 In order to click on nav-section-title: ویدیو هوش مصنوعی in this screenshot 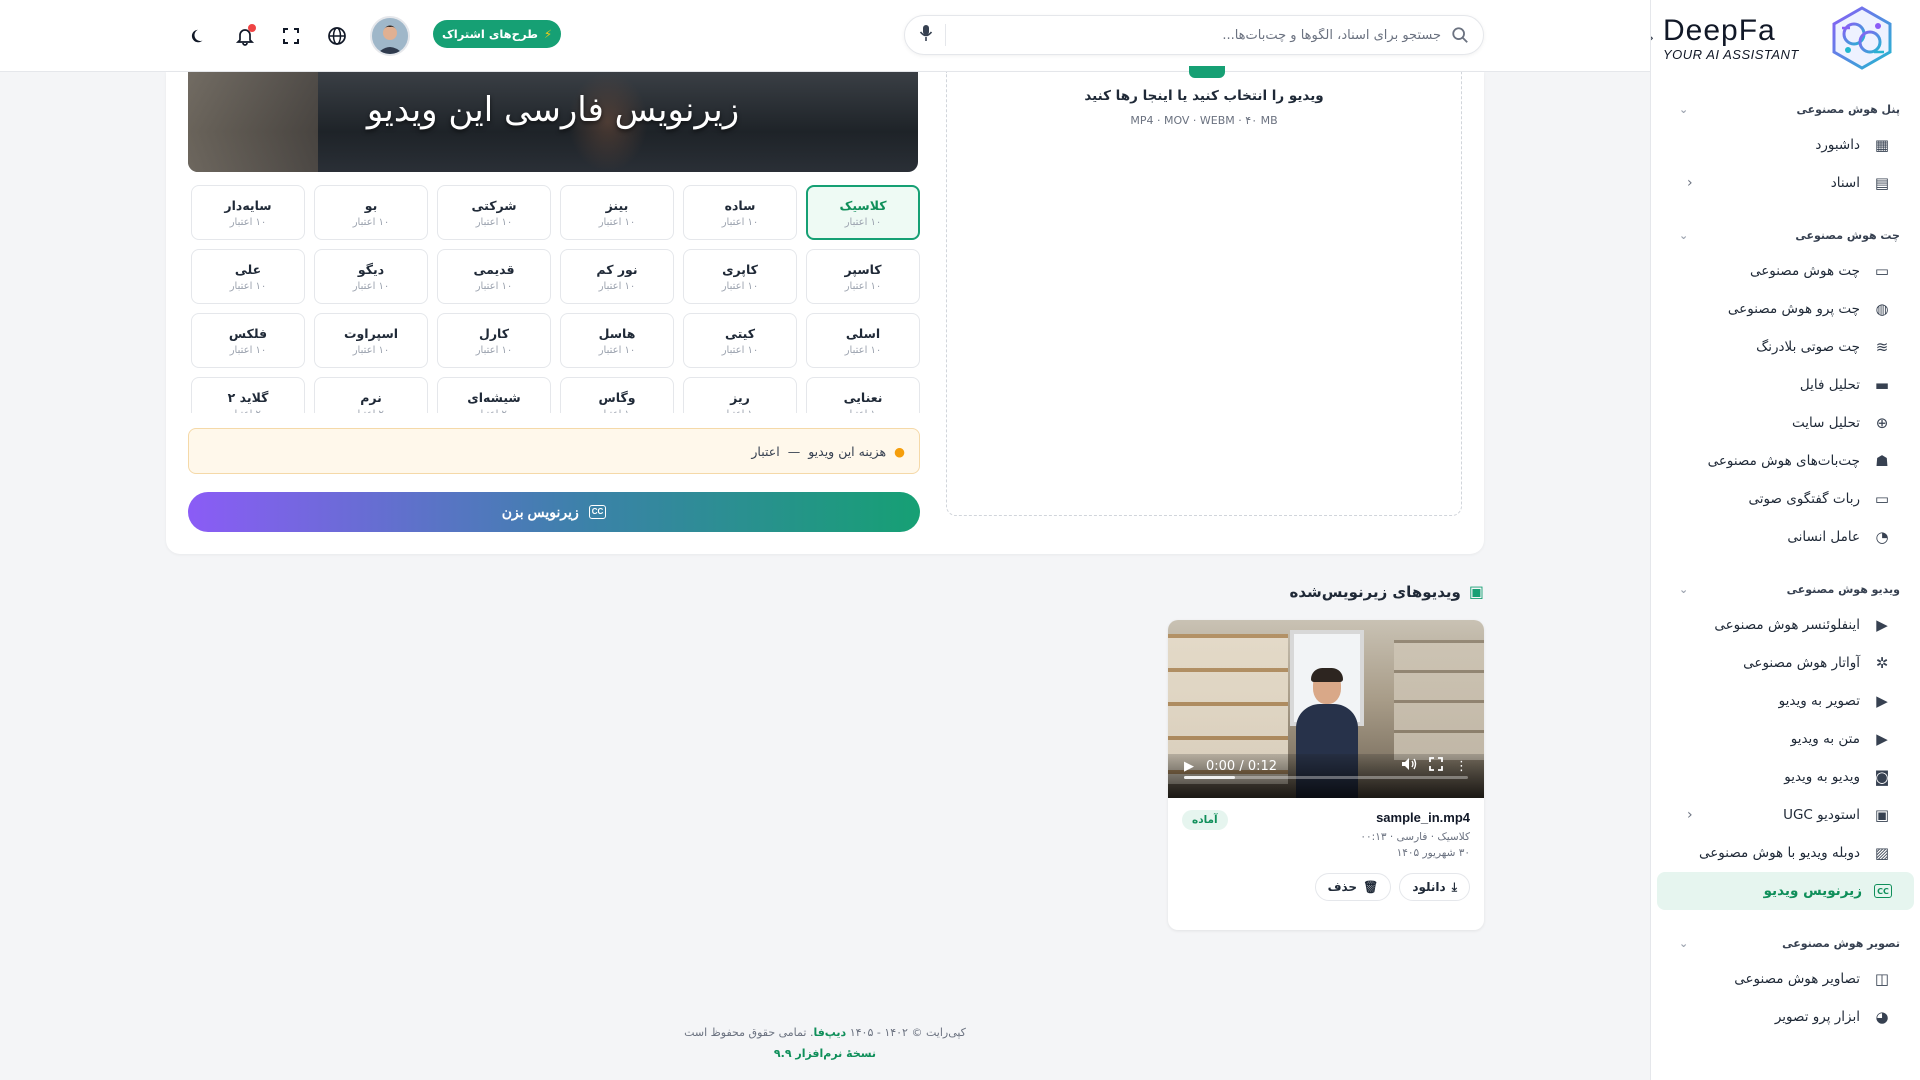, I will do `click(1843, 589)`.